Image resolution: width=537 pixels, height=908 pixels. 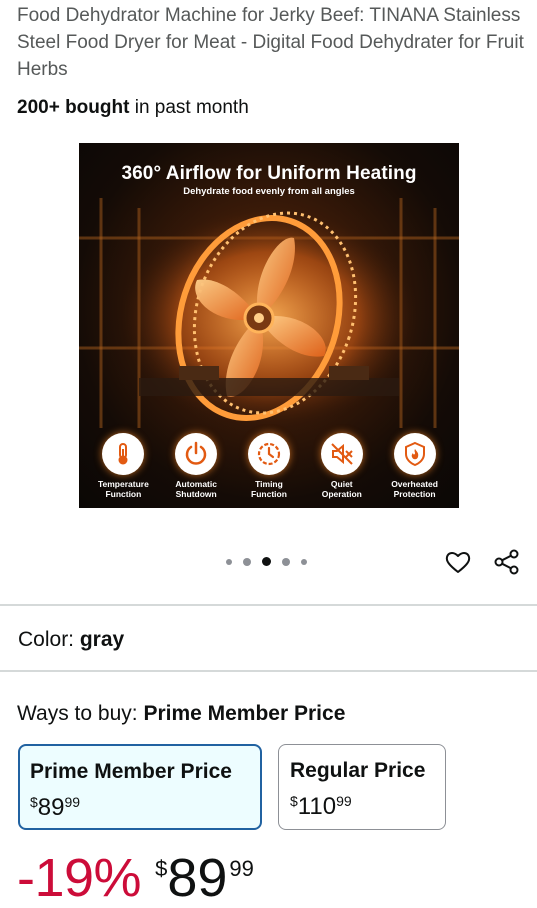 I want to click on feature-label: Quiet Operation, so click(x=341, y=489).